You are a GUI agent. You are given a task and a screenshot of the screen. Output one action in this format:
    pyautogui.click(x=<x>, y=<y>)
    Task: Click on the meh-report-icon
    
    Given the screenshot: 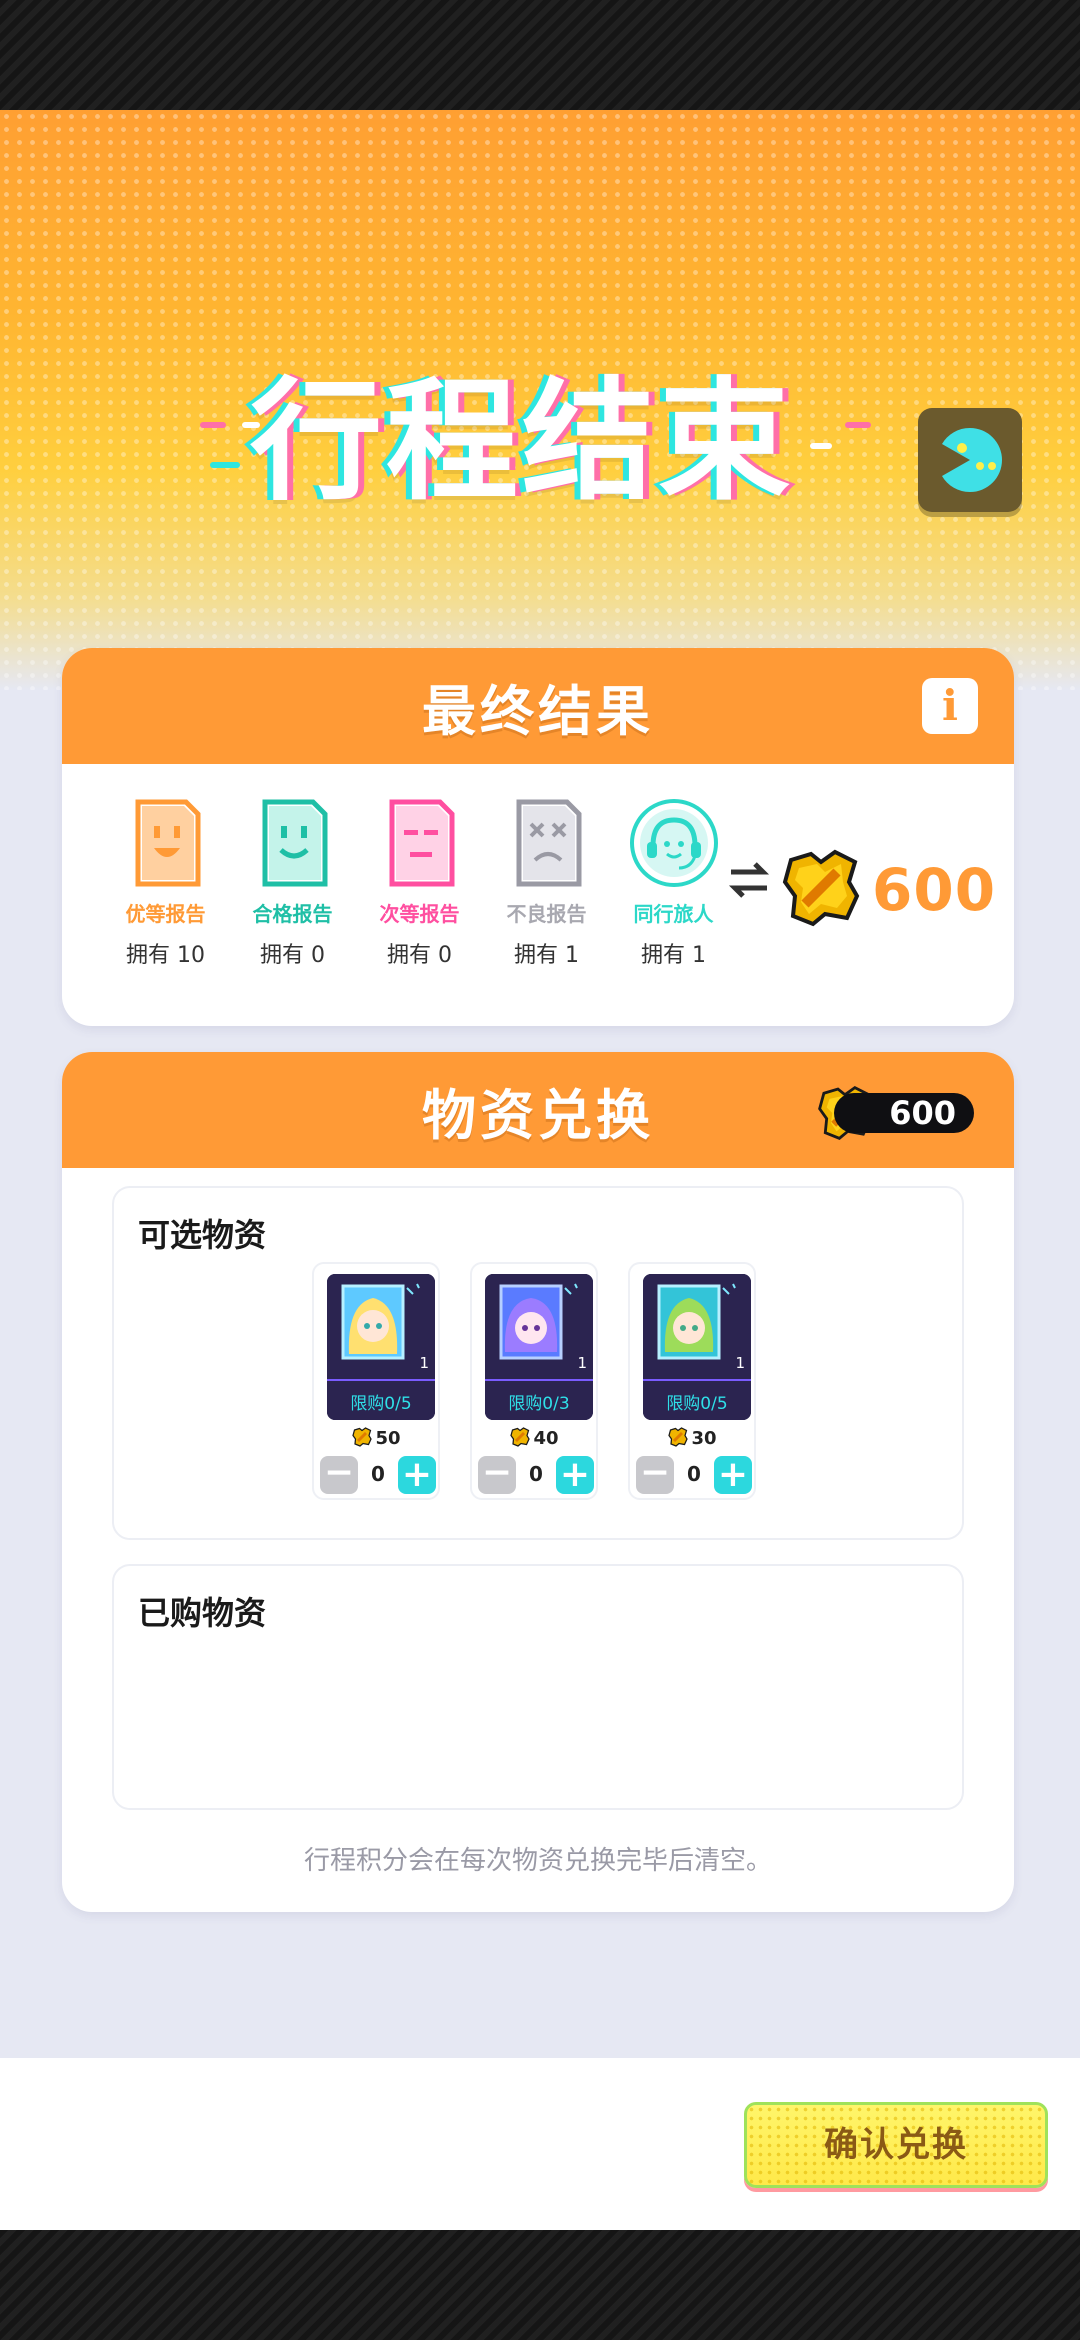 What is the action you would take?
    pyautogui.click(x=421, y=843)
    